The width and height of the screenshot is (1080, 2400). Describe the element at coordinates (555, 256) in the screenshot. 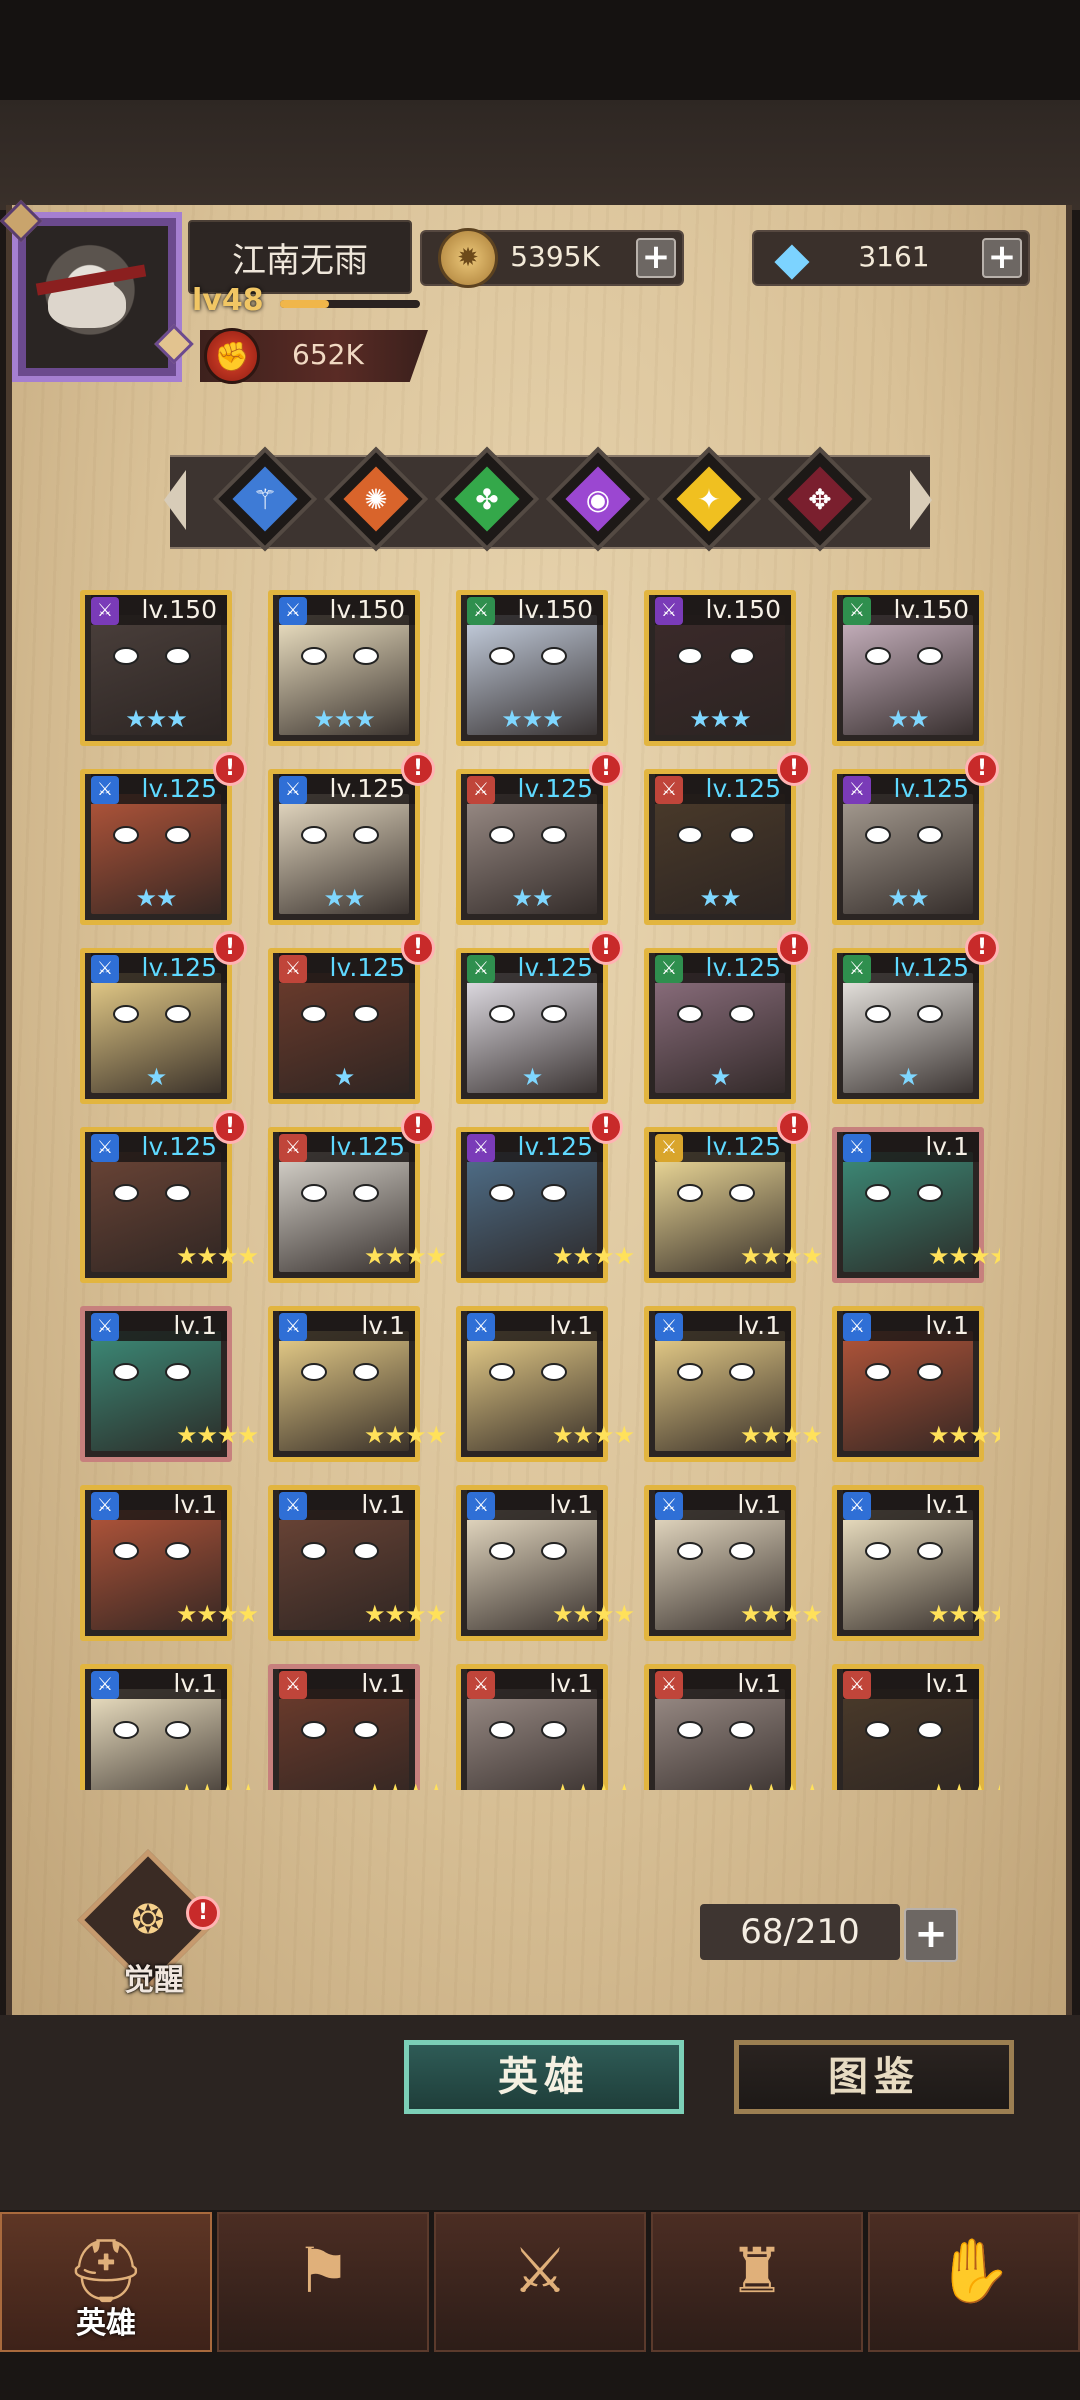

I see `gold-value: 5395K` at that location.